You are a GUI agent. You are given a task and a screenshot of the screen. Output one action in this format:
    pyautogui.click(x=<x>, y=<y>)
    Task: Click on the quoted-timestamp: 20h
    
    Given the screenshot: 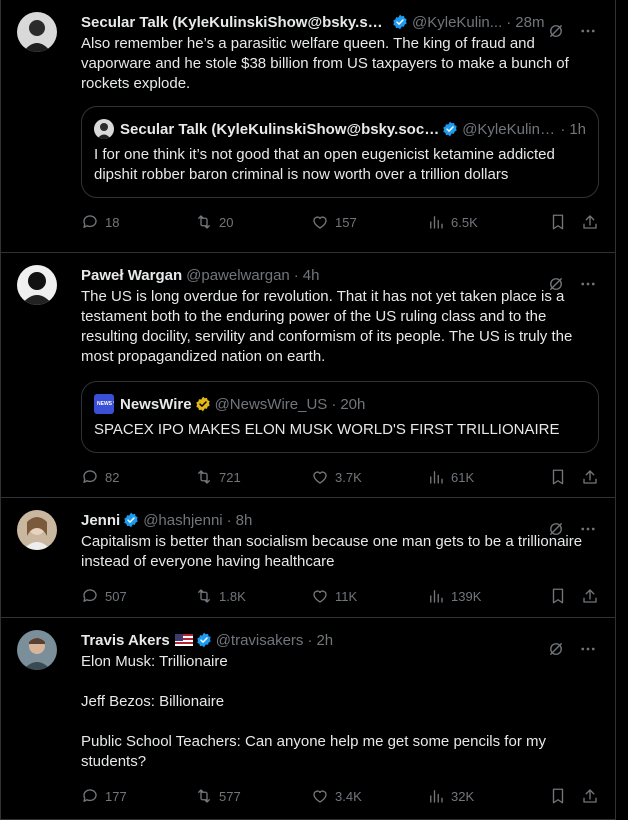 What is the action you would take?
    pyautogui.click(x=353, y=404)
    